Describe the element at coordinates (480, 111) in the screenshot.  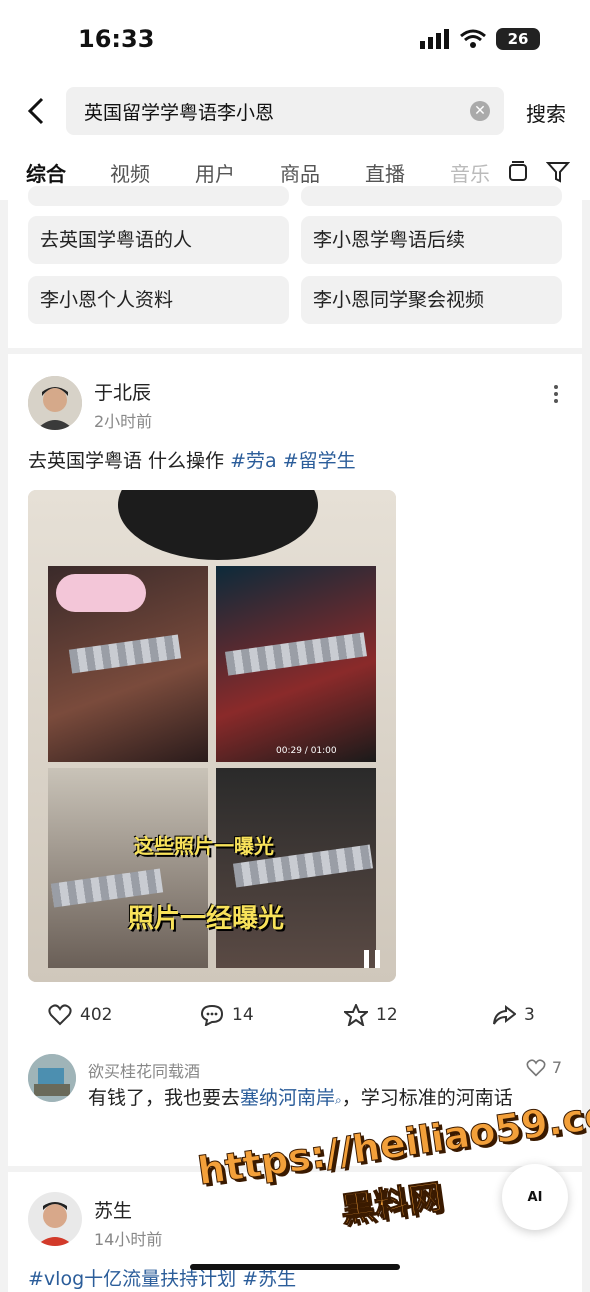
I see `clear-icon: ✕` at that location.